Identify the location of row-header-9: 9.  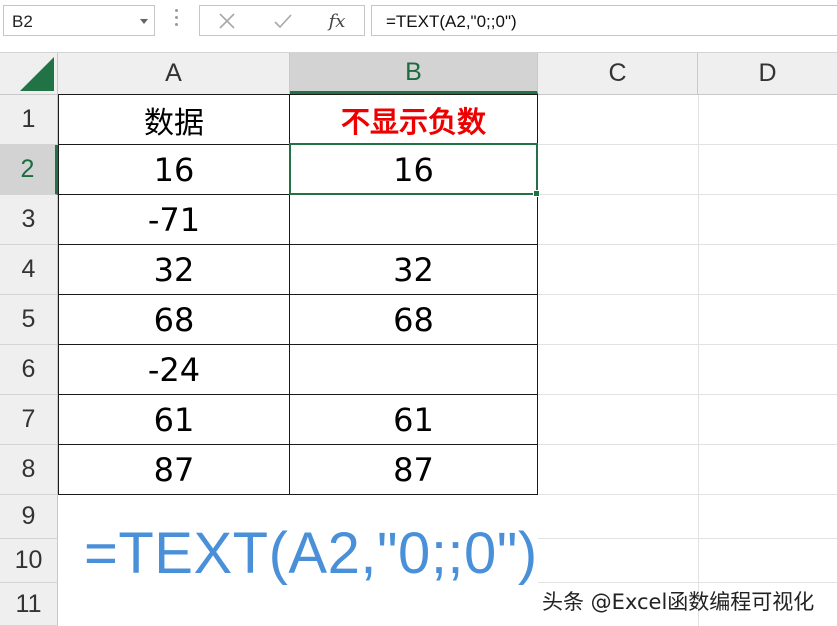
(29, 517).